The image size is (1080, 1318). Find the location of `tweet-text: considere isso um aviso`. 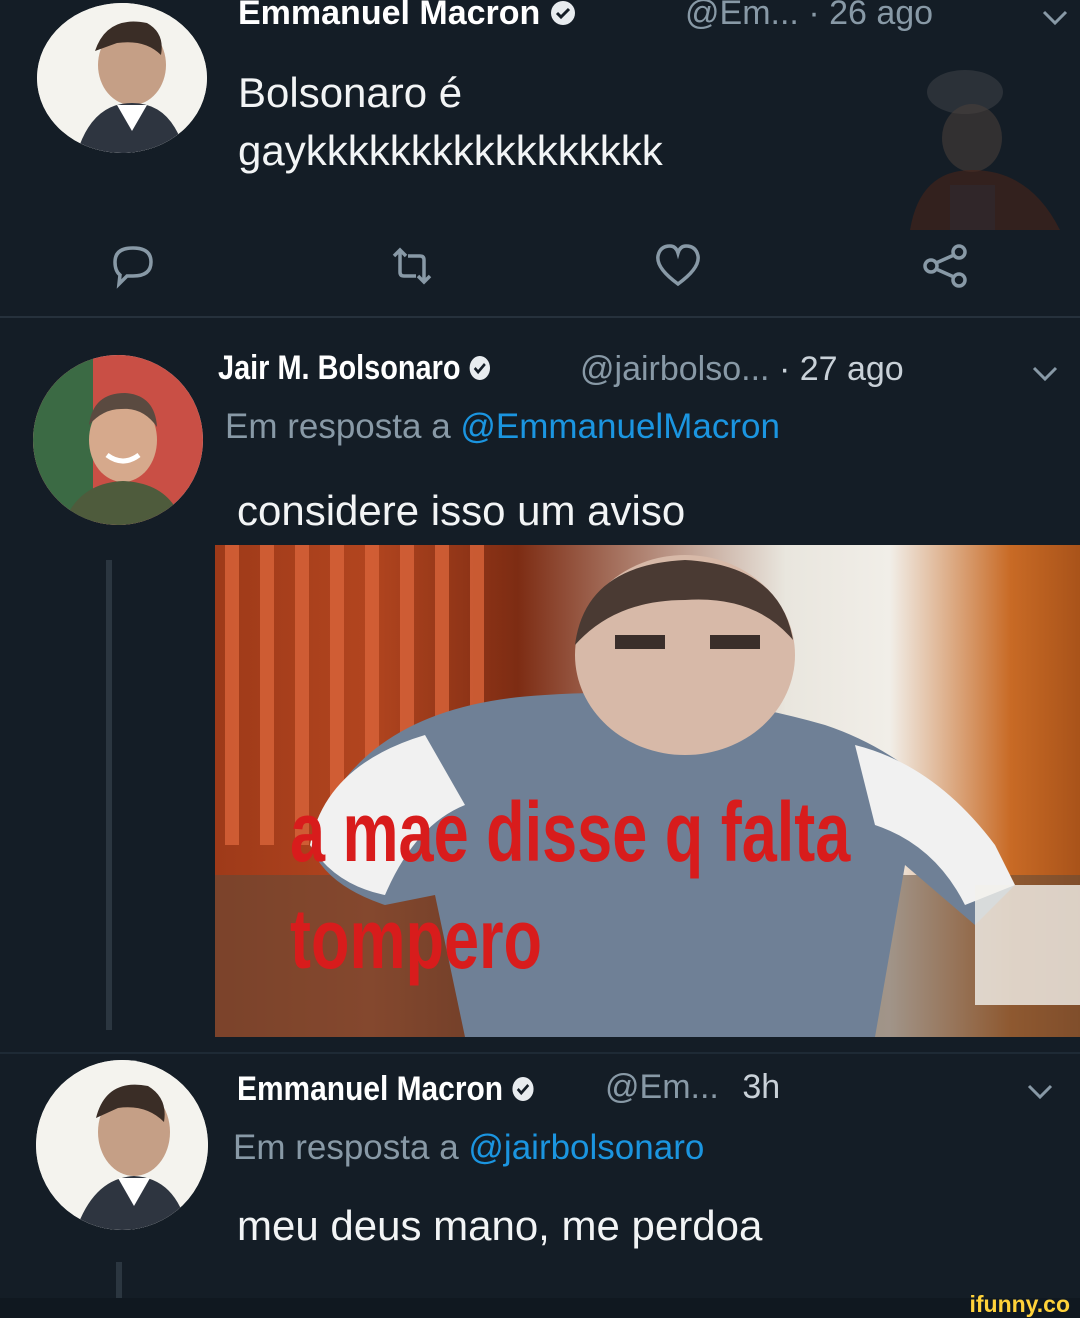

tweet-text: considere isso um aviso is located at coordinates (461, 510).